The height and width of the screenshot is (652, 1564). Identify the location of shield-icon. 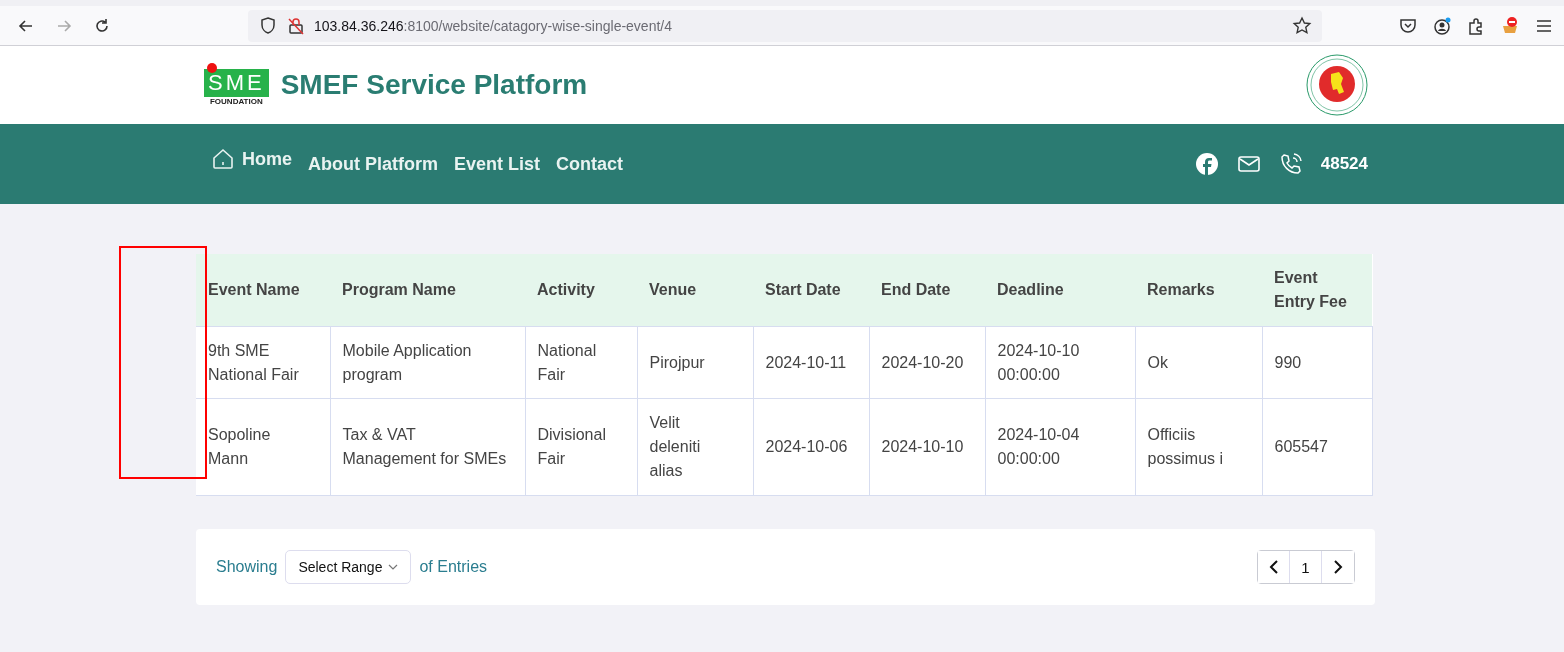
(268, 25).